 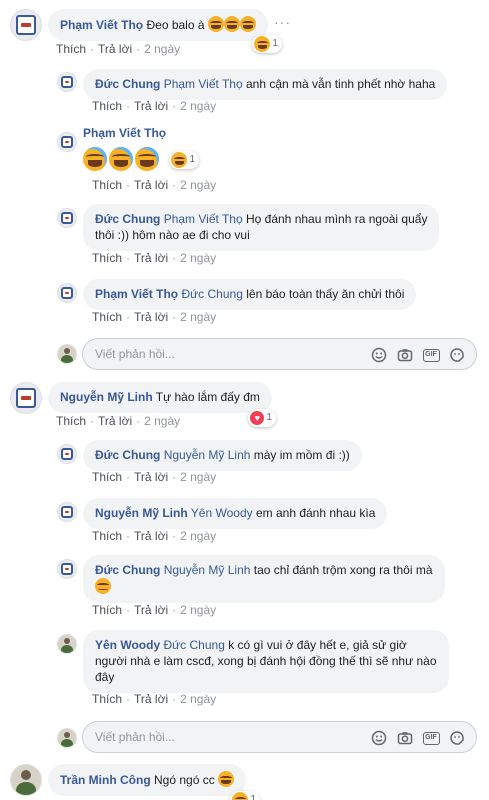 I want to click on comment-text: Ngó ngó cc, so click(x=184, y=780).